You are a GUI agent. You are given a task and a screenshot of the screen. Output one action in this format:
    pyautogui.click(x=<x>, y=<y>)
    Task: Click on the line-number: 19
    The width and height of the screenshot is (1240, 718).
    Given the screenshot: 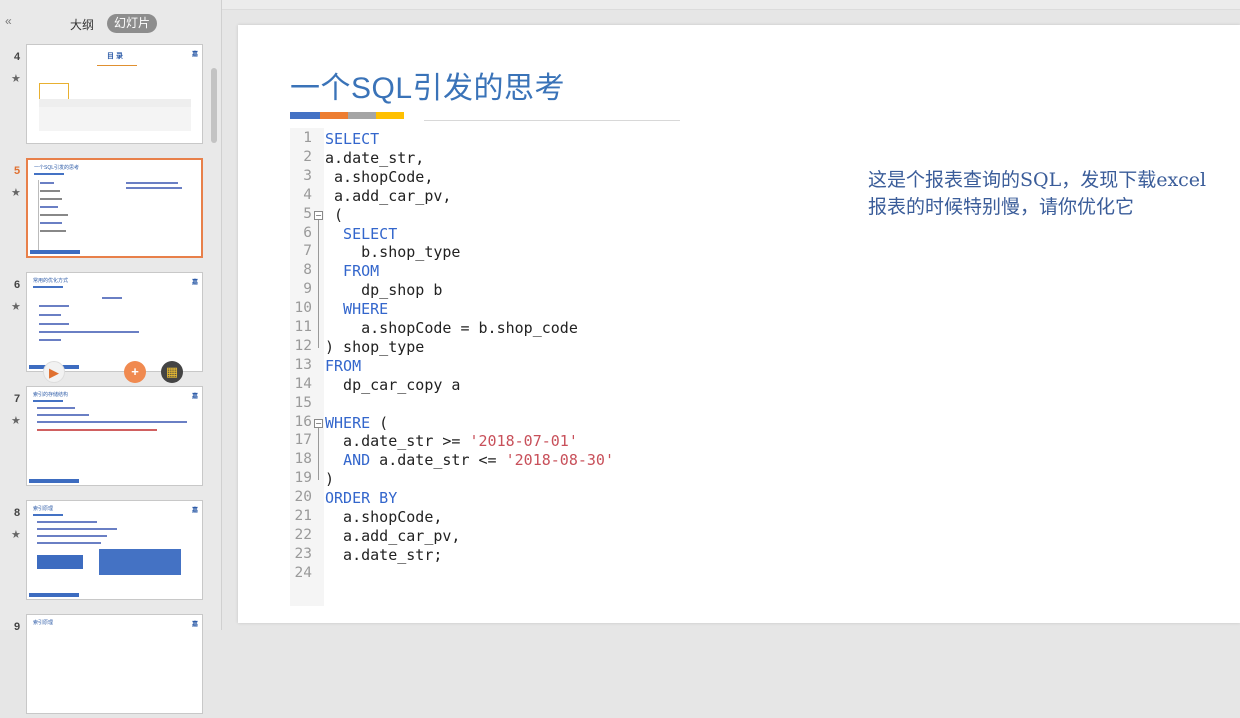 What is the action you would take?
    pyautogui.click(x=303, y=478)
    